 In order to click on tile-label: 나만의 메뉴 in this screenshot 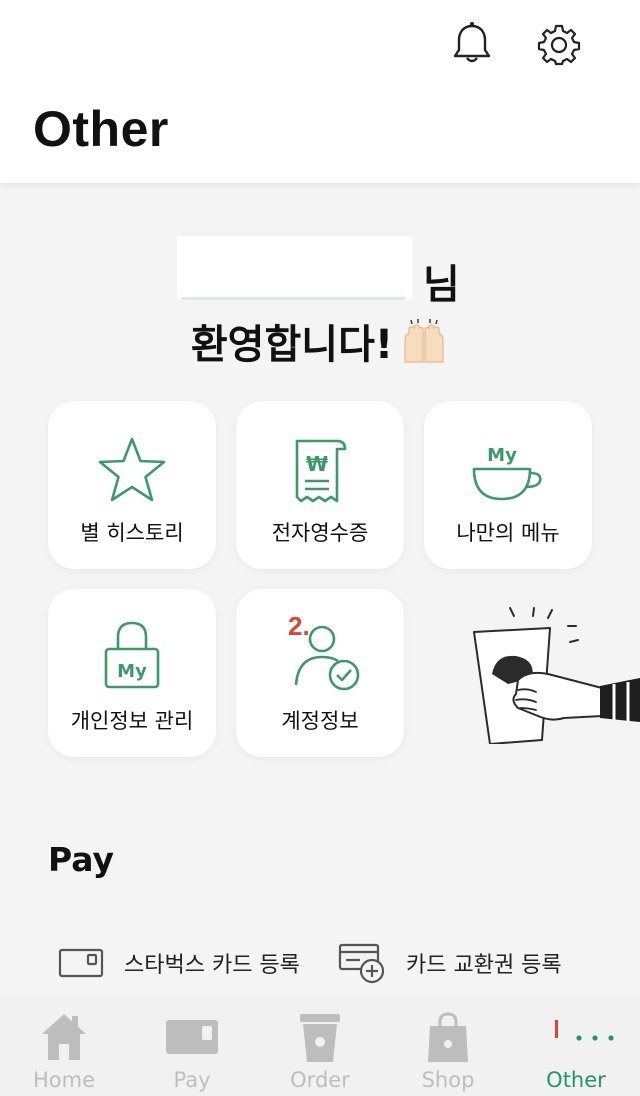, I will do `click(508, 533)`.